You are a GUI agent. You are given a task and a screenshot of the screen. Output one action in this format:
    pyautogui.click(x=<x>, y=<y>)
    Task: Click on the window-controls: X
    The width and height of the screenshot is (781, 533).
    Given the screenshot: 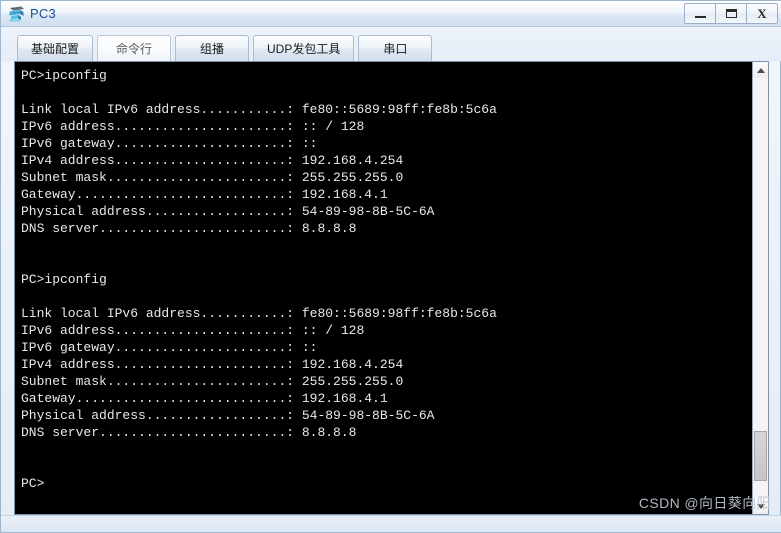 What is the action you would take?
    pyautogui.click(x=731, y=14)
    